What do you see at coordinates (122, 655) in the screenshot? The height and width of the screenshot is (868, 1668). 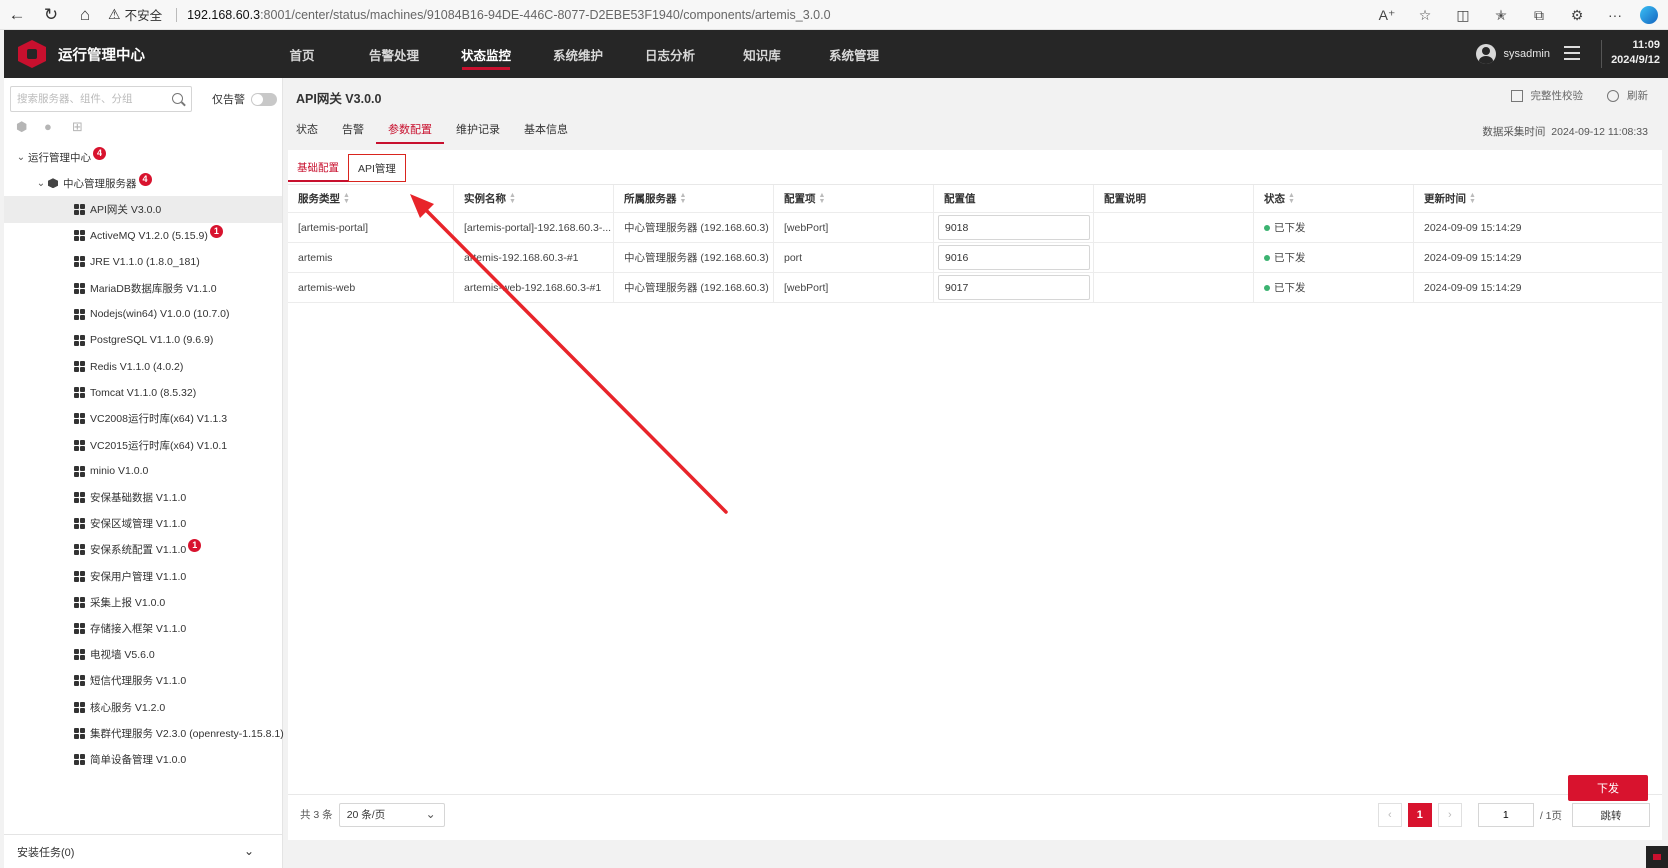 I see `tree-component-label: 电视墙 V5.6.0` at bounding box center [122, 655].